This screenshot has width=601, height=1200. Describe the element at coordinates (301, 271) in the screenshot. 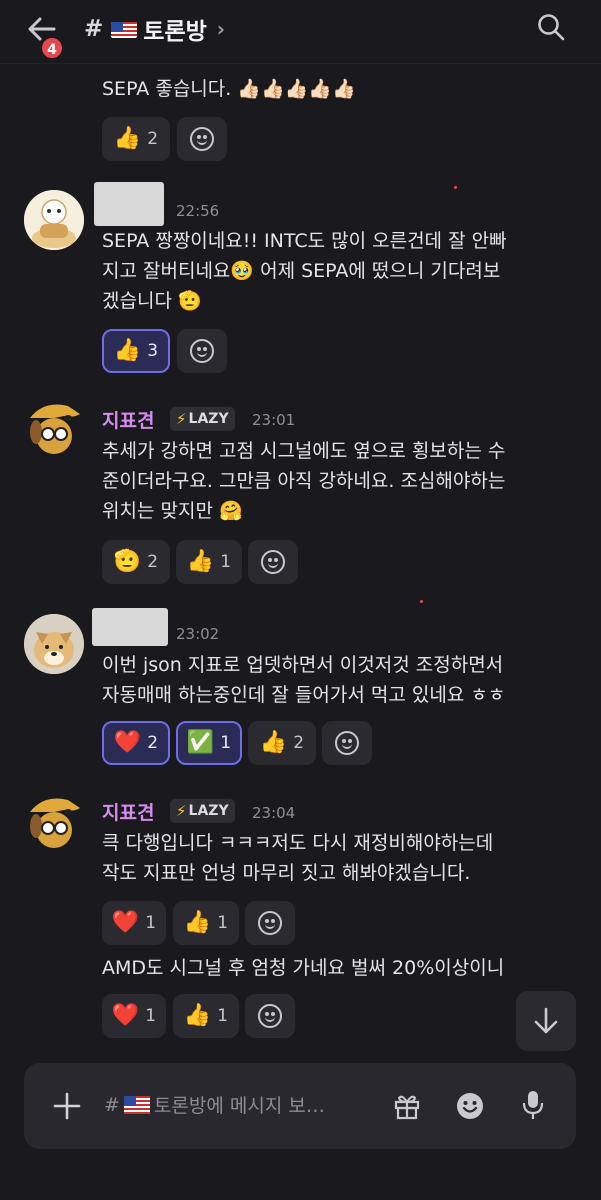

I see `message-line: 지고 잘버티네요🥹 어제 SEPA에 떴으니 기다려보` at that location.